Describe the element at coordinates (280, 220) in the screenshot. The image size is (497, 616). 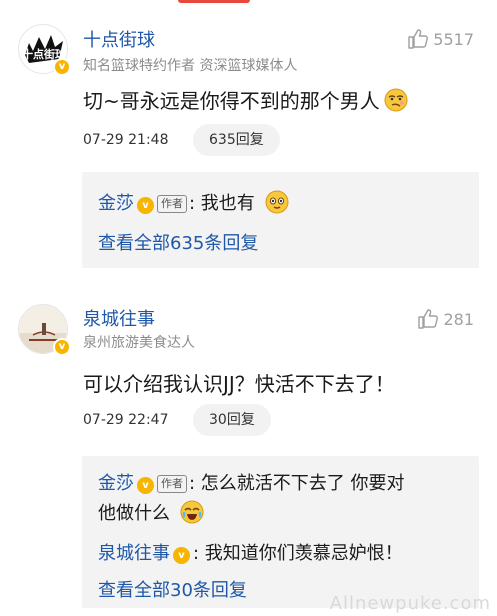
I see `reply-box: 金莎 v 作者: 我也有 查看全部635条回复` at that location.